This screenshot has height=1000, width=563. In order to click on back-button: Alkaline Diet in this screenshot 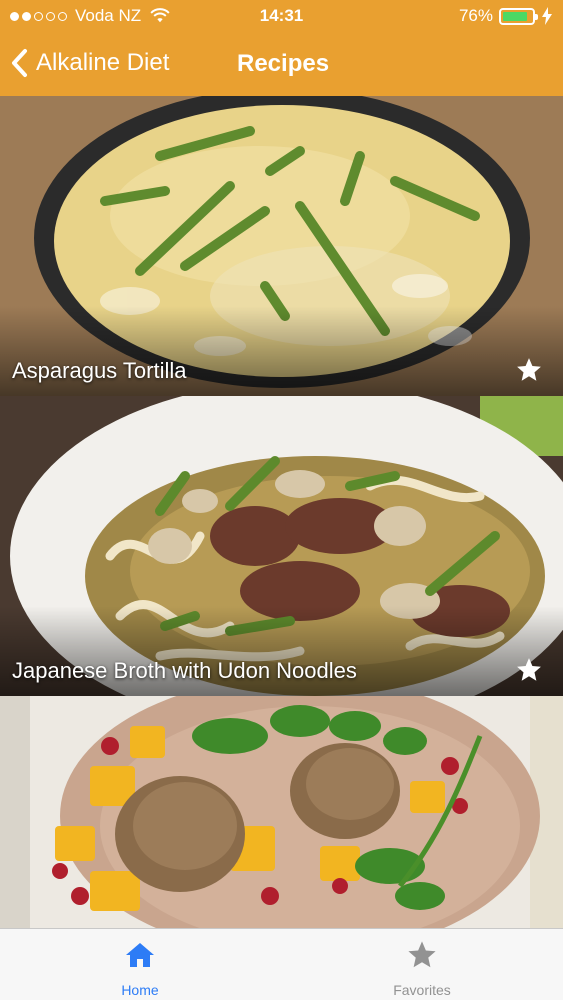, I will do `click(89, 63)`.